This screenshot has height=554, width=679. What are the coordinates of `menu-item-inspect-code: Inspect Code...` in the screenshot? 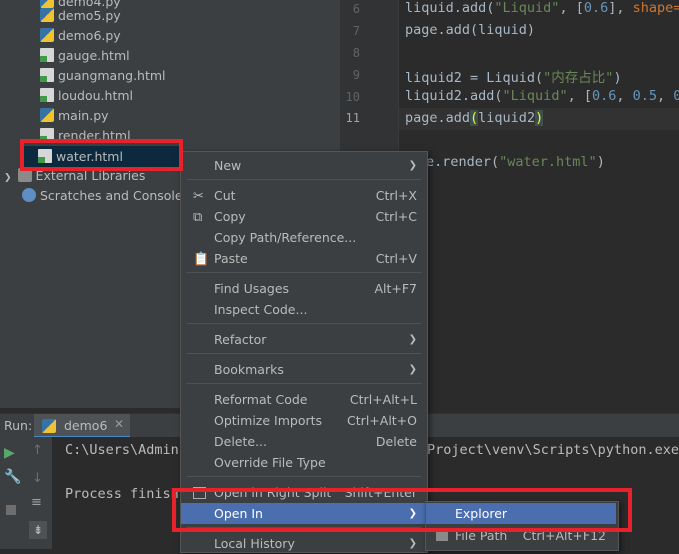 It's located at (304, 309).